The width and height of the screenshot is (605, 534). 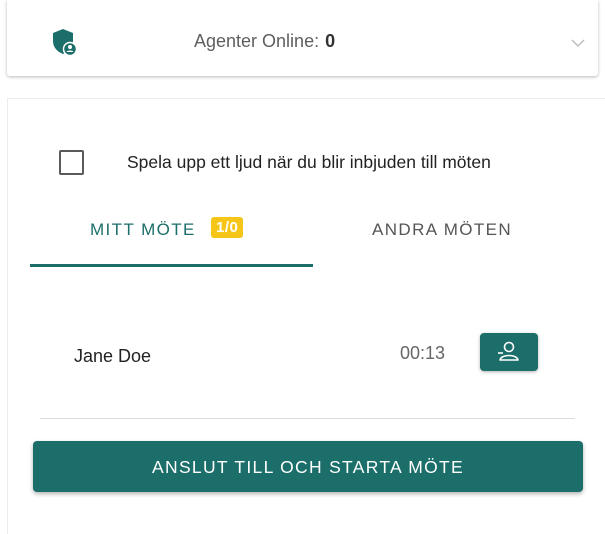 What do you see at coordinates (442, 229) in the screenshot?
I see `tab-other-meetings-label: ANDRA MÖTEN` at bounding box center [442, 229].